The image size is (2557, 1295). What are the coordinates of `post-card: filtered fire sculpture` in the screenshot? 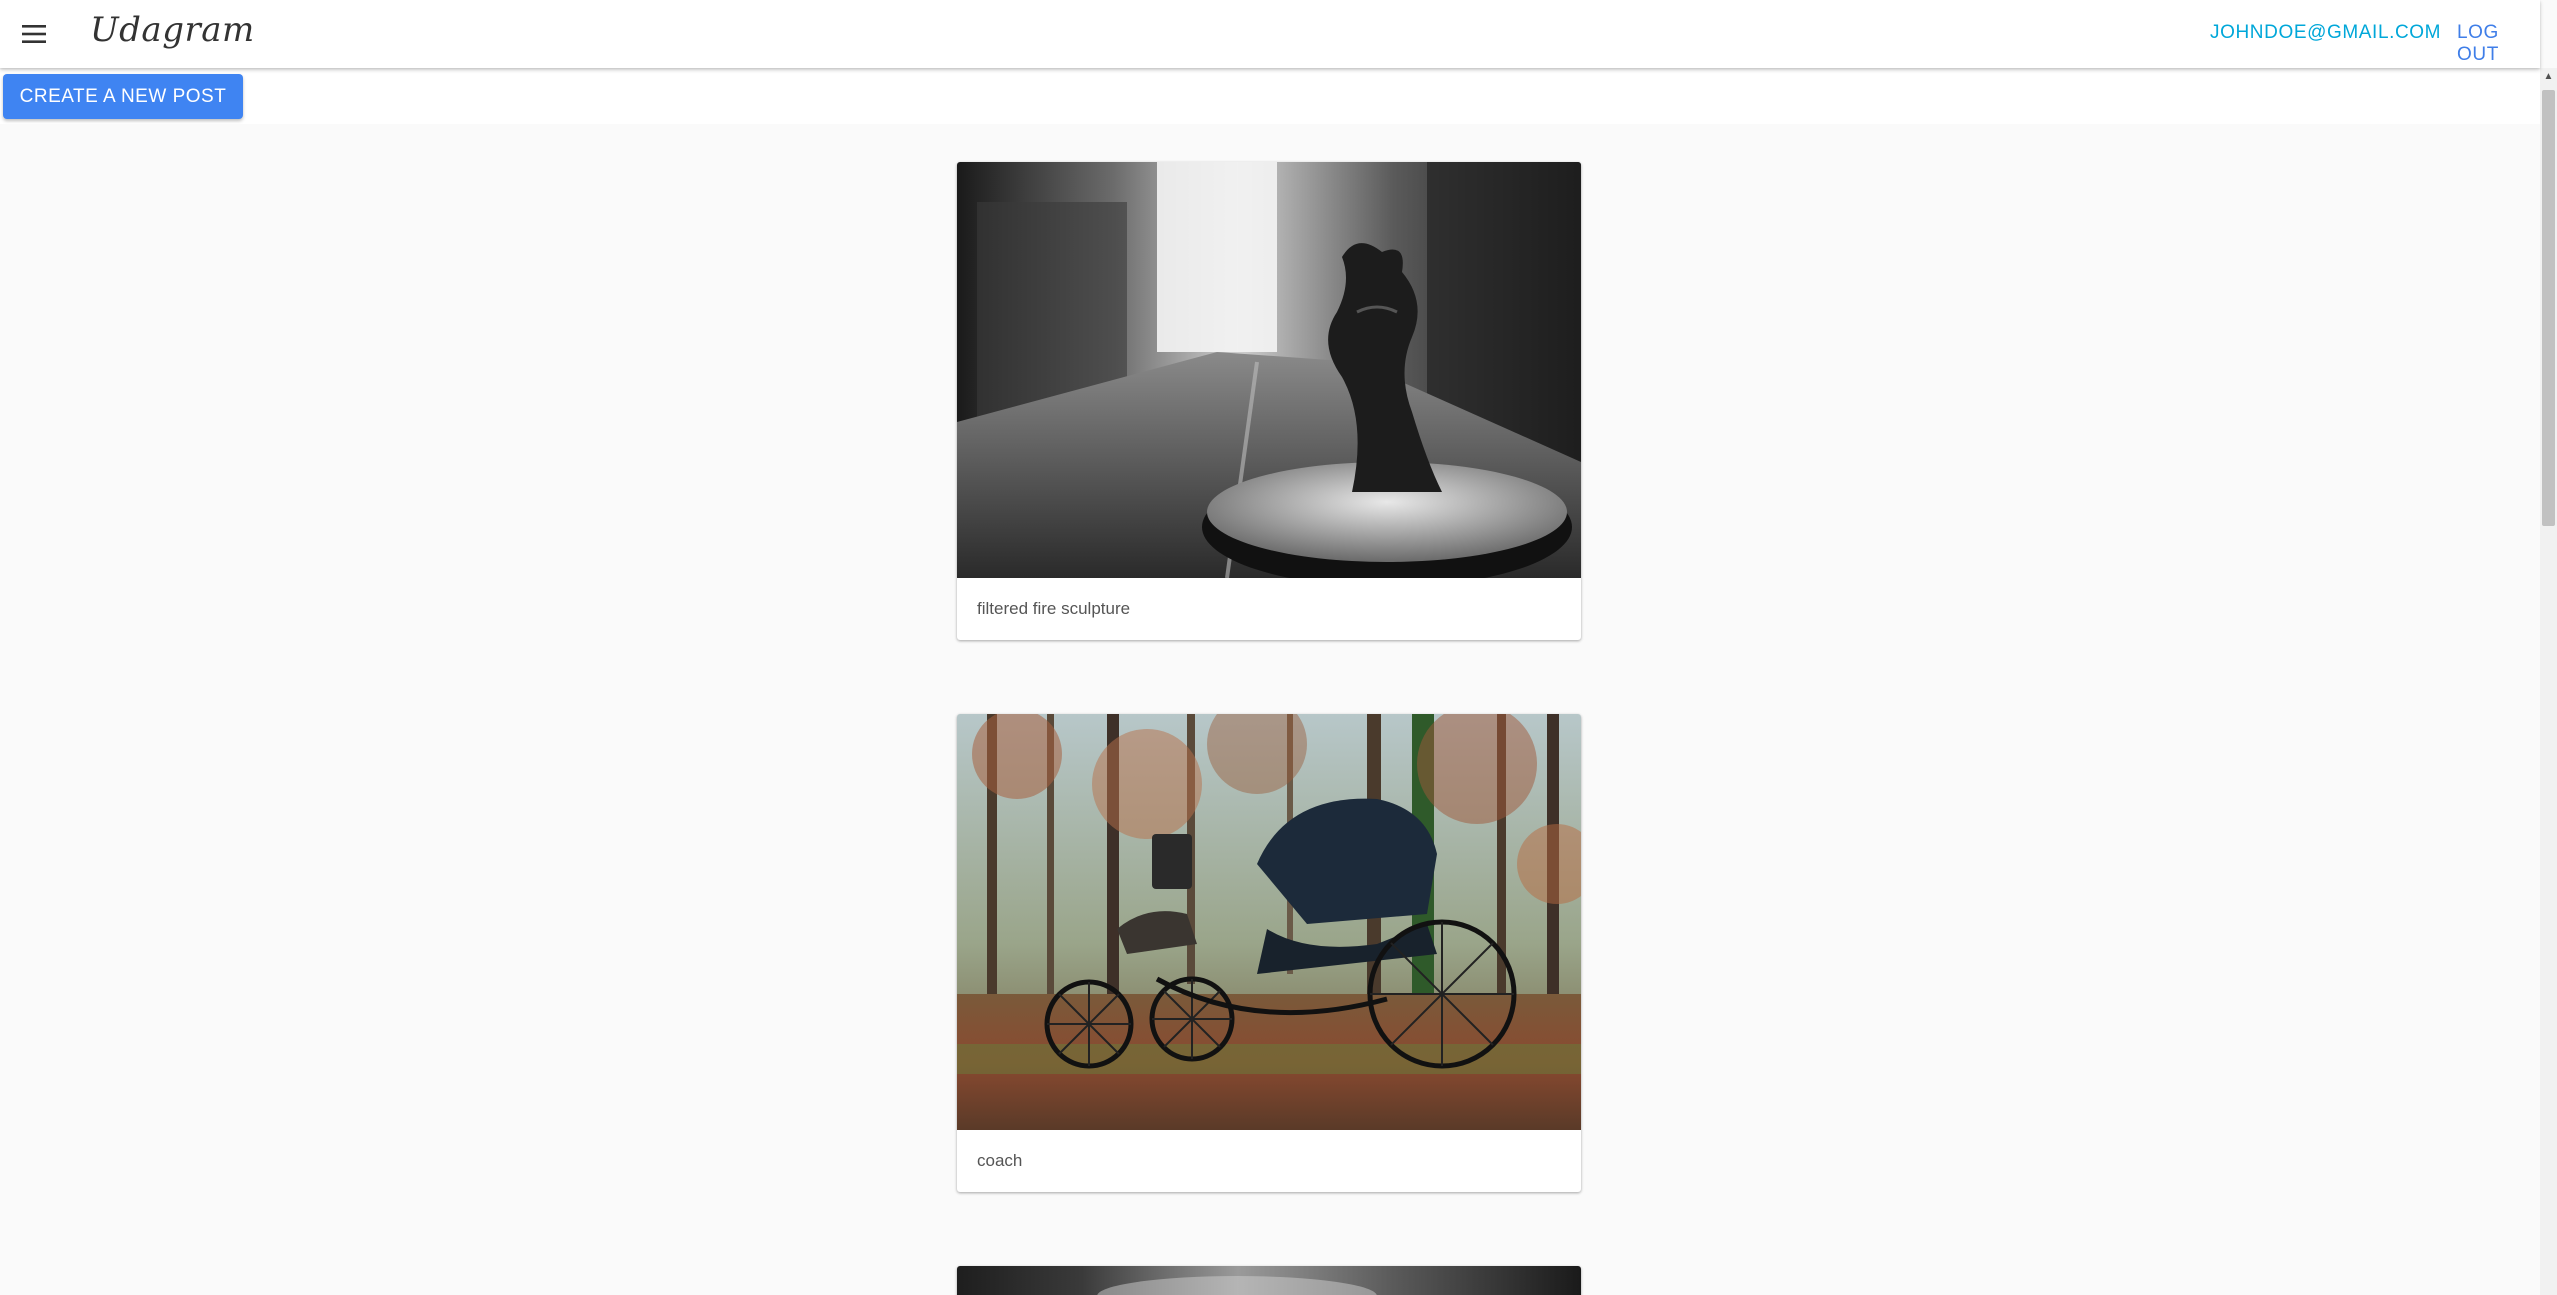 It's located at (1269, 401).